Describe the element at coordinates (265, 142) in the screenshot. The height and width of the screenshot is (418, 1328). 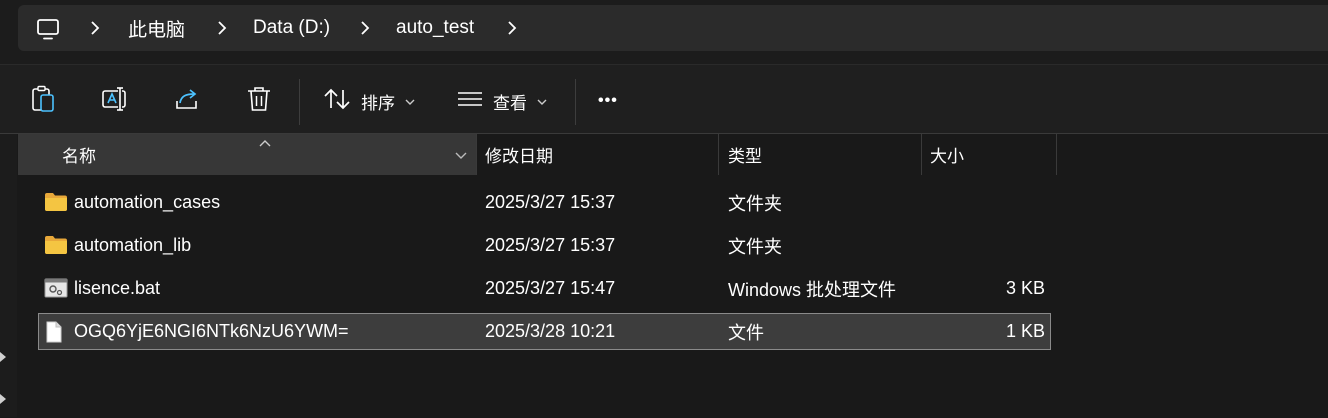
I see `sort-up-caret-icon` at that location.